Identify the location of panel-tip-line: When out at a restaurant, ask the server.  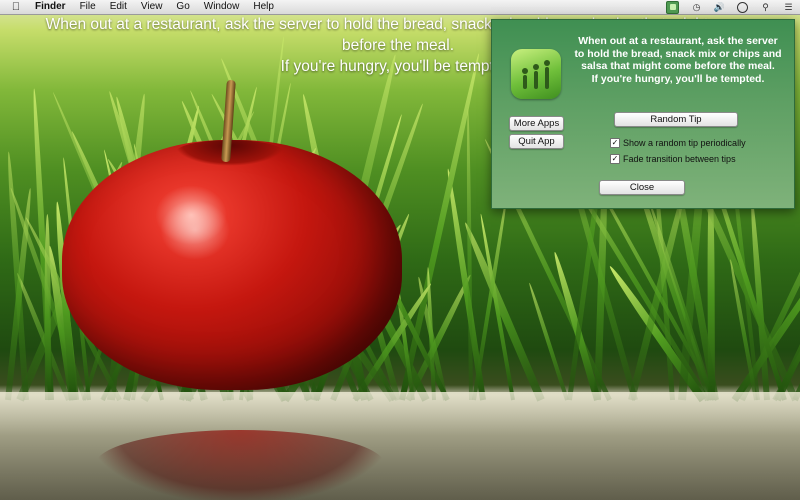
(678, 41).